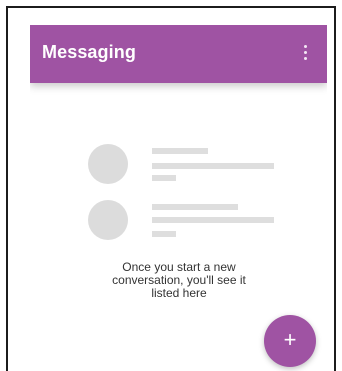  I want to click on new-conversation-button: +, so click(290, 341).